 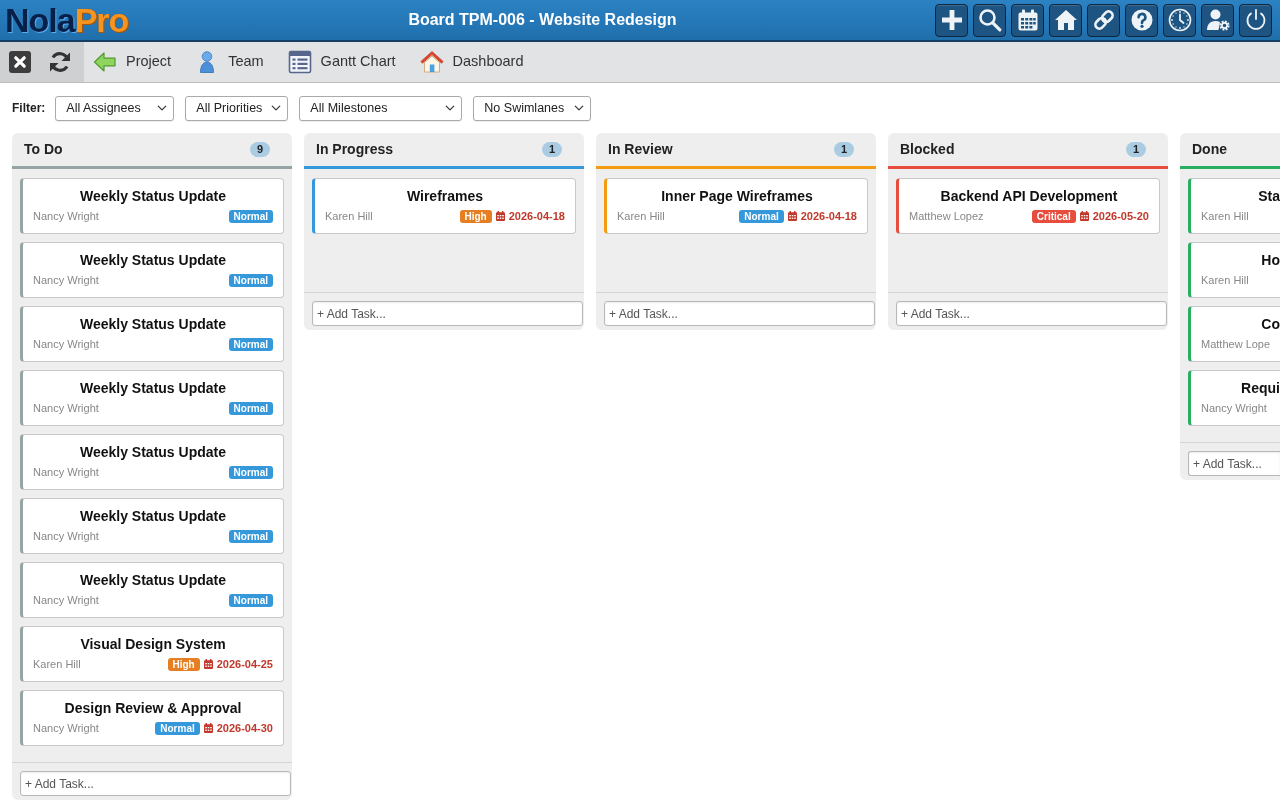 What do you see at coordinates (1053, 216) in the screenshot?
I see `priority-badge: Critical` at bounding box center [1053, 216].